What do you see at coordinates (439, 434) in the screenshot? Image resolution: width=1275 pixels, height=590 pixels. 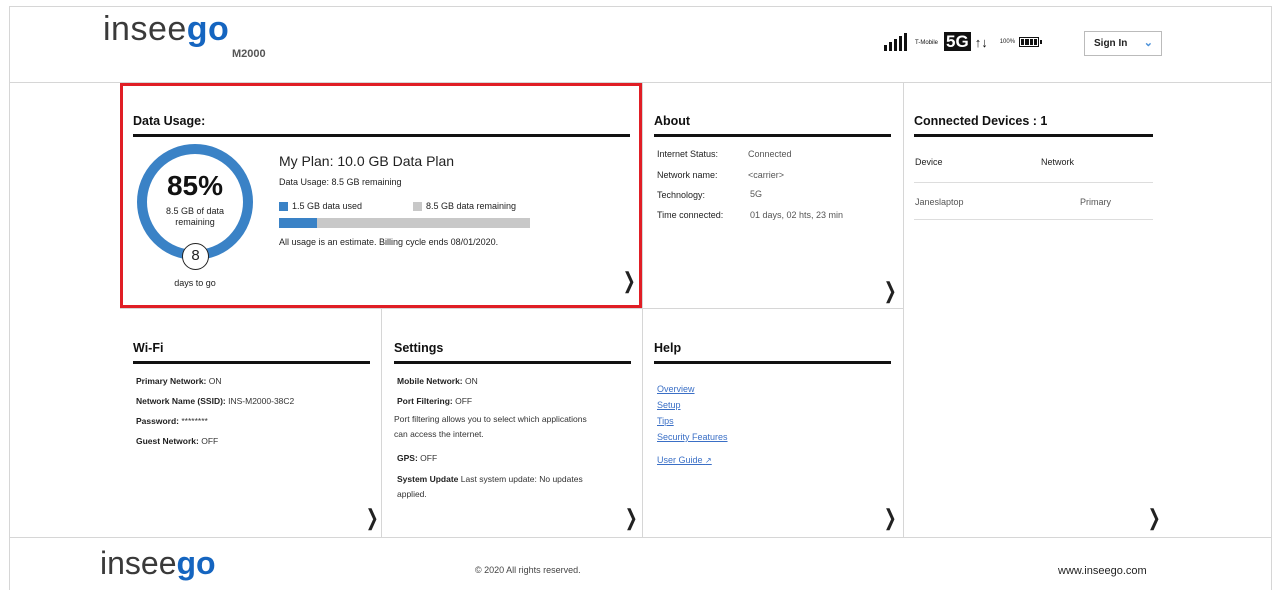 I see `port-filter-description-2: can access the internet.` at bounding box center [439, 434].